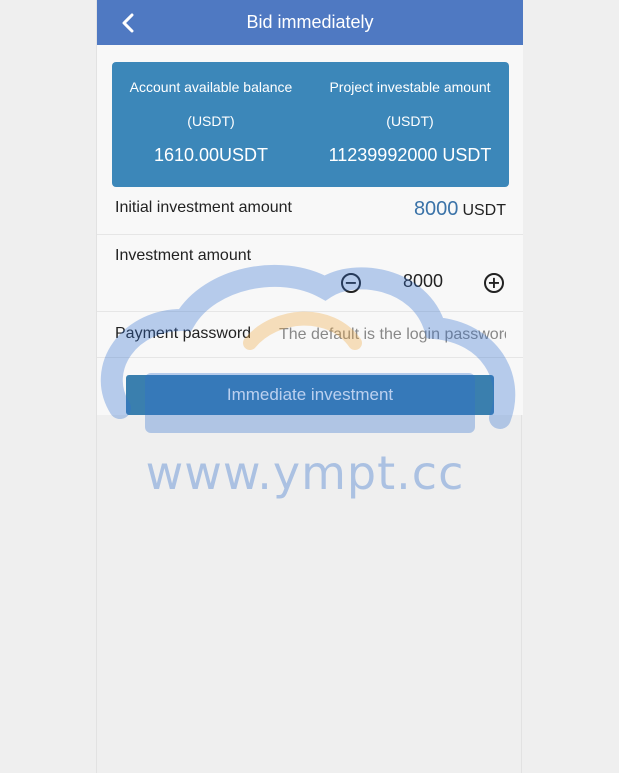 Image resolution: width=619 pixels, height=773 pixels. I want to click on initial-investment-number: 8000, so click(436, 209).